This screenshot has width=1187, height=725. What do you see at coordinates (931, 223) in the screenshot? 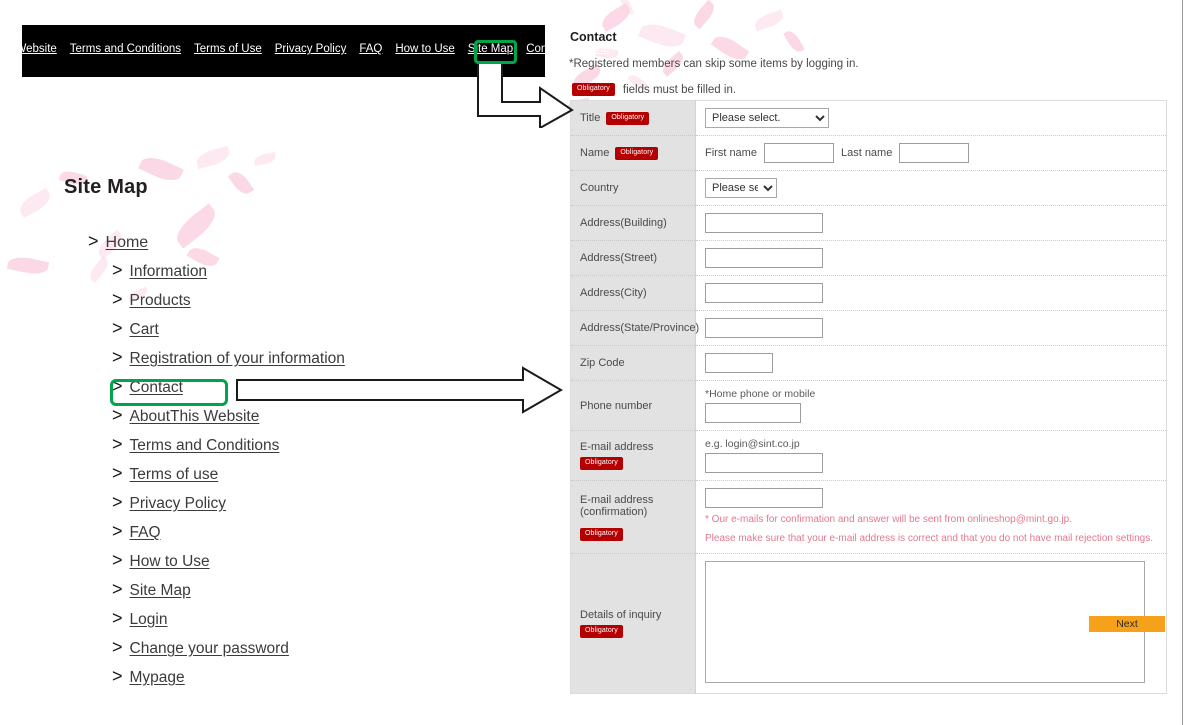
I see `form-value-cell-address-building` at bounding box center [931, 223].